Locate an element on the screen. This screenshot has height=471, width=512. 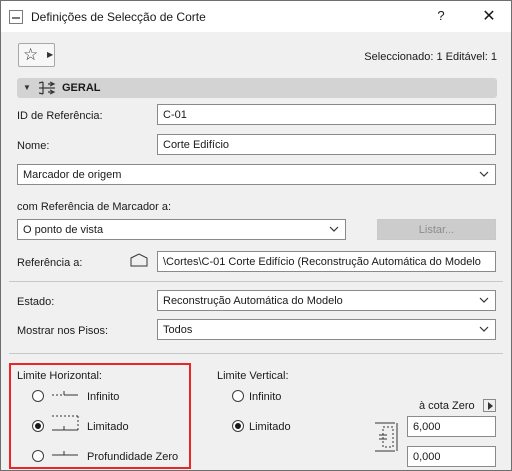
ref-id-label: ID de Referência: is located at coordinates (60, 116).